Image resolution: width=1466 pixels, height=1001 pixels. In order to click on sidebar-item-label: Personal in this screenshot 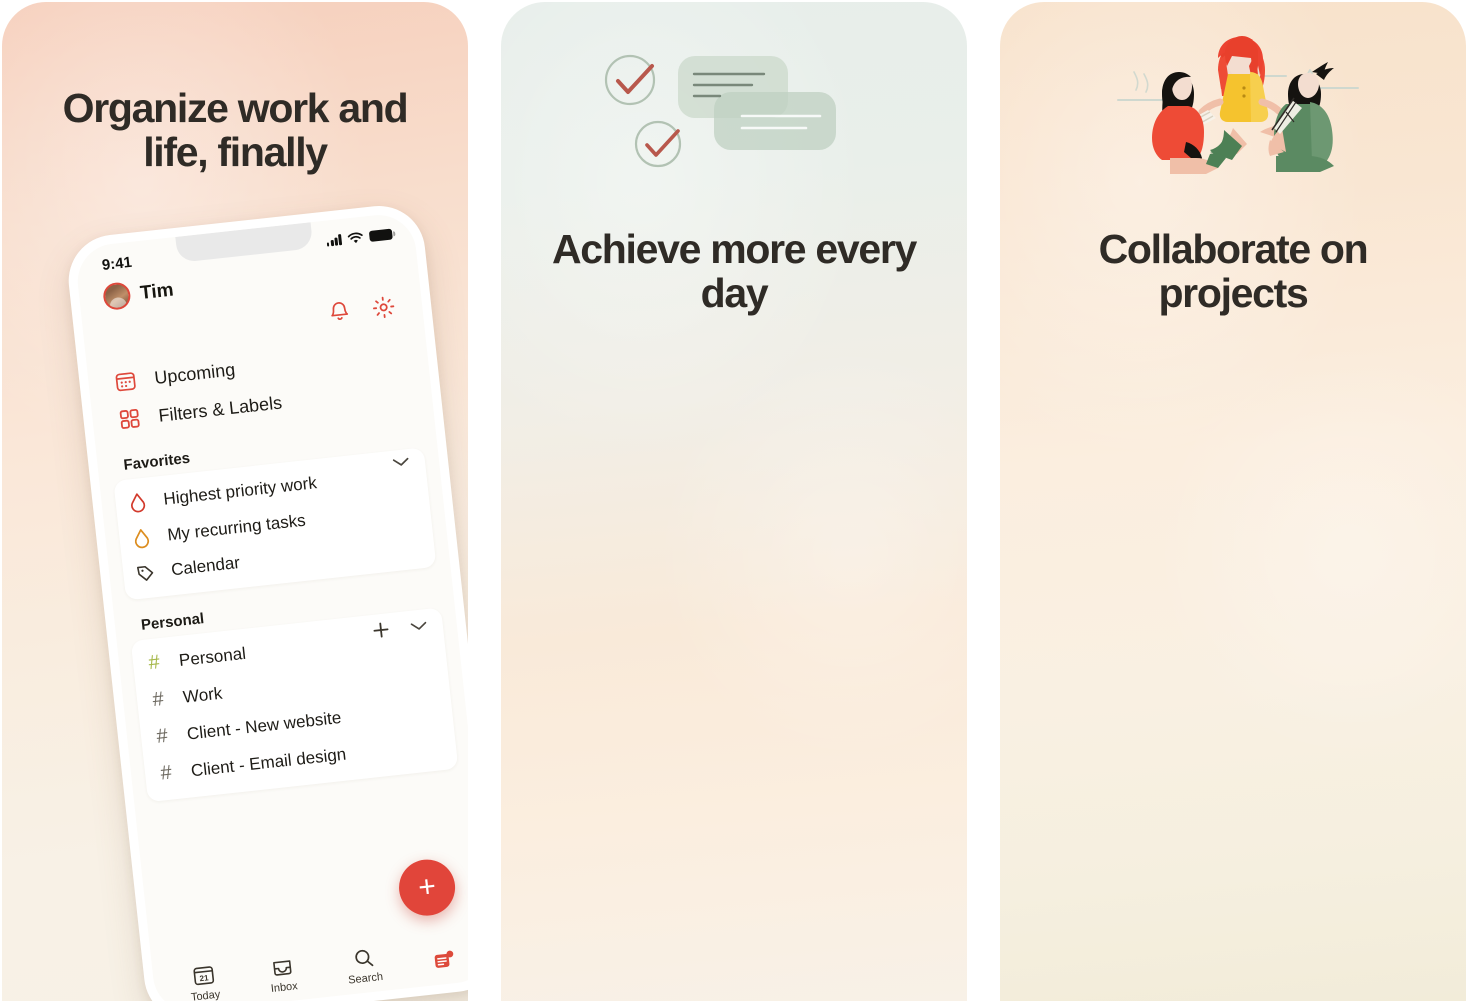, I will do `click(212, 656)`.